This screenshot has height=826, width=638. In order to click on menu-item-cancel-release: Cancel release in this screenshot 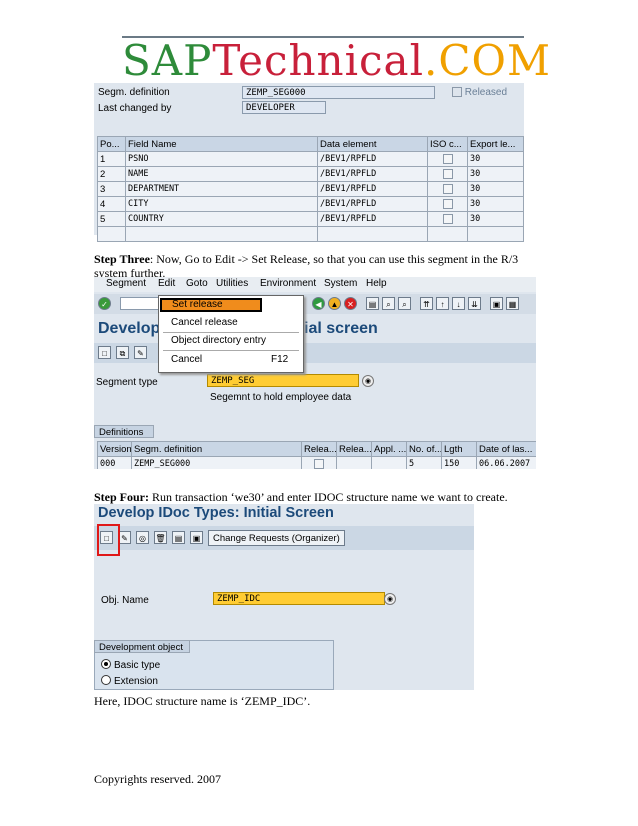, I will do `click(204, 322)`.